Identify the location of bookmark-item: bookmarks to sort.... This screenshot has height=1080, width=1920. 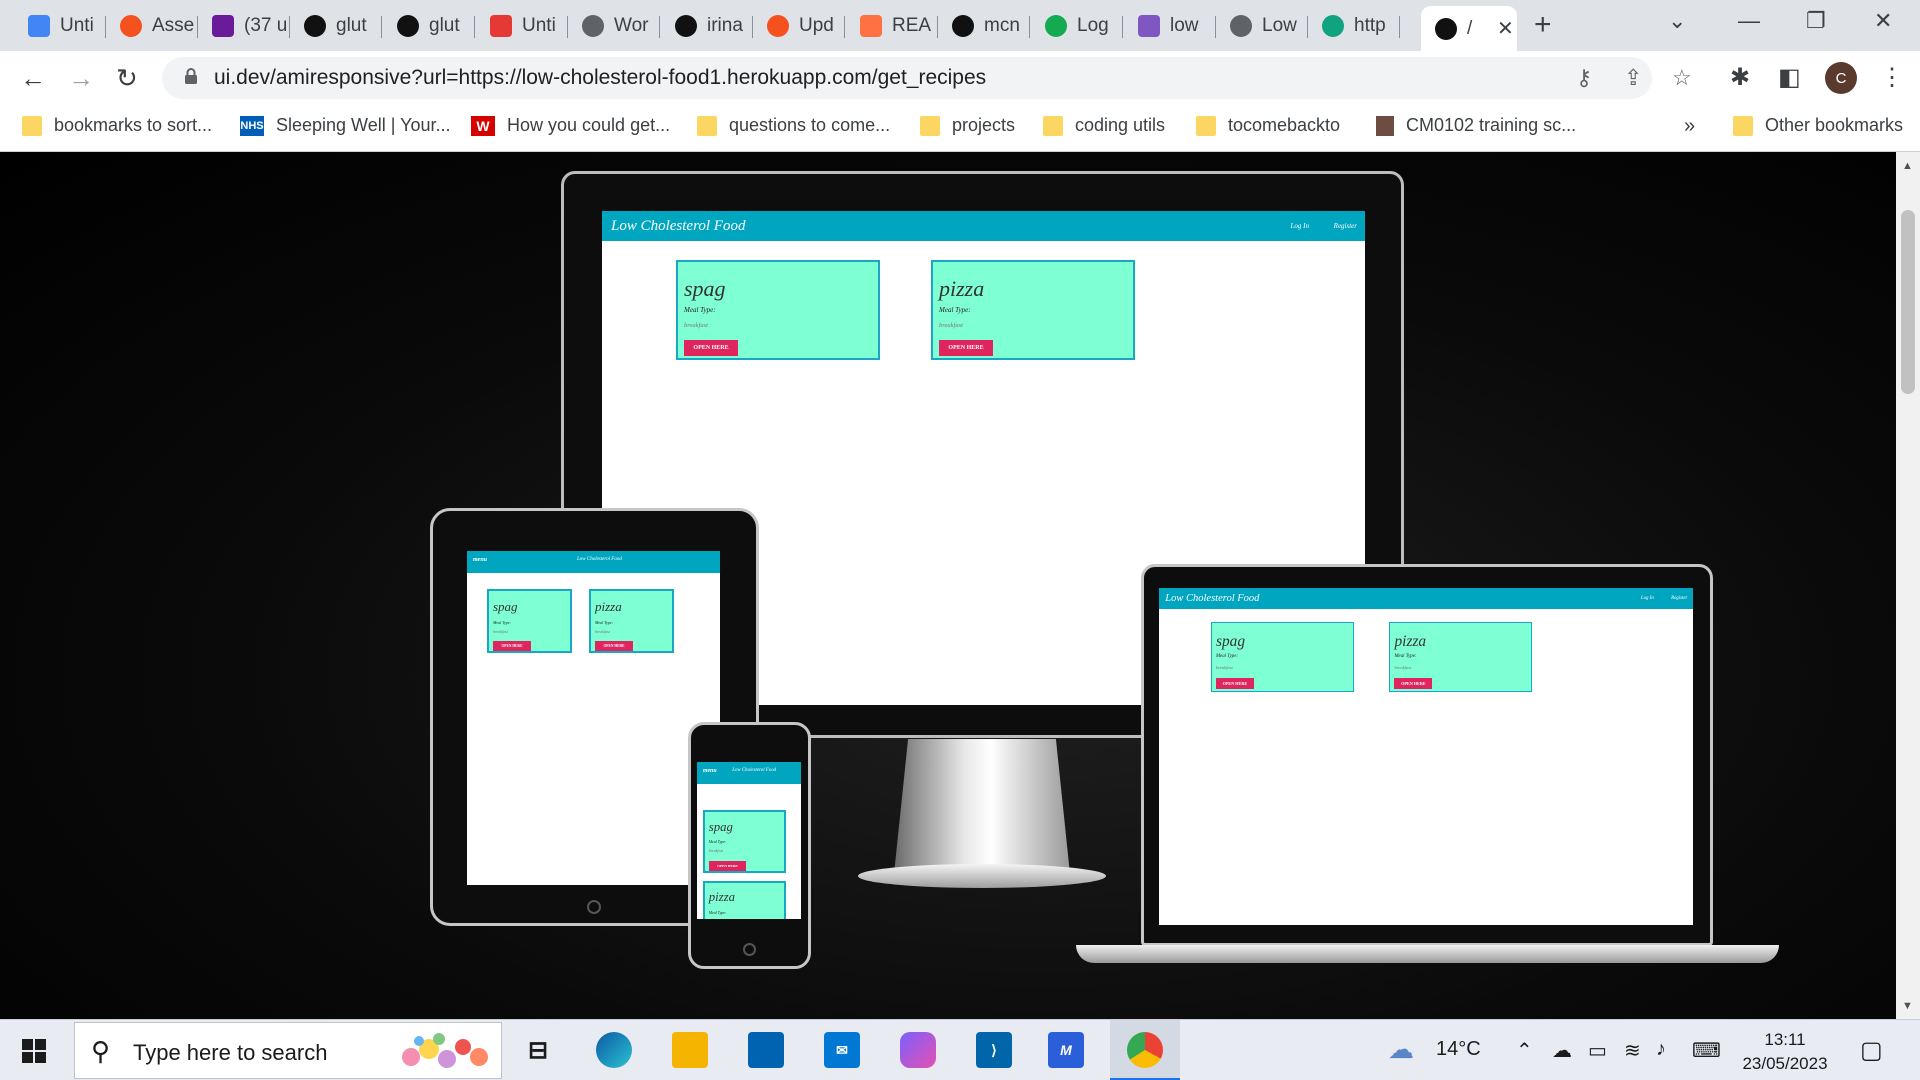
(117, 125).